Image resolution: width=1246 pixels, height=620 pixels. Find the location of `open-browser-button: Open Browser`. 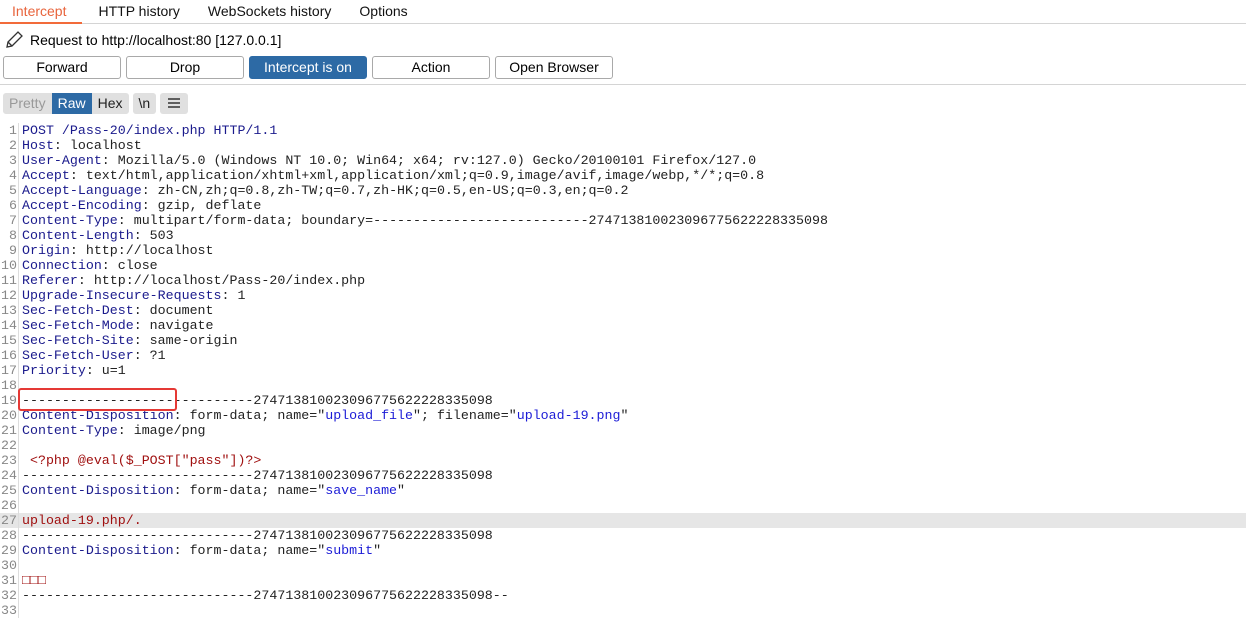

open-browser-button: Open Browser is located at coordinates (554, 67).